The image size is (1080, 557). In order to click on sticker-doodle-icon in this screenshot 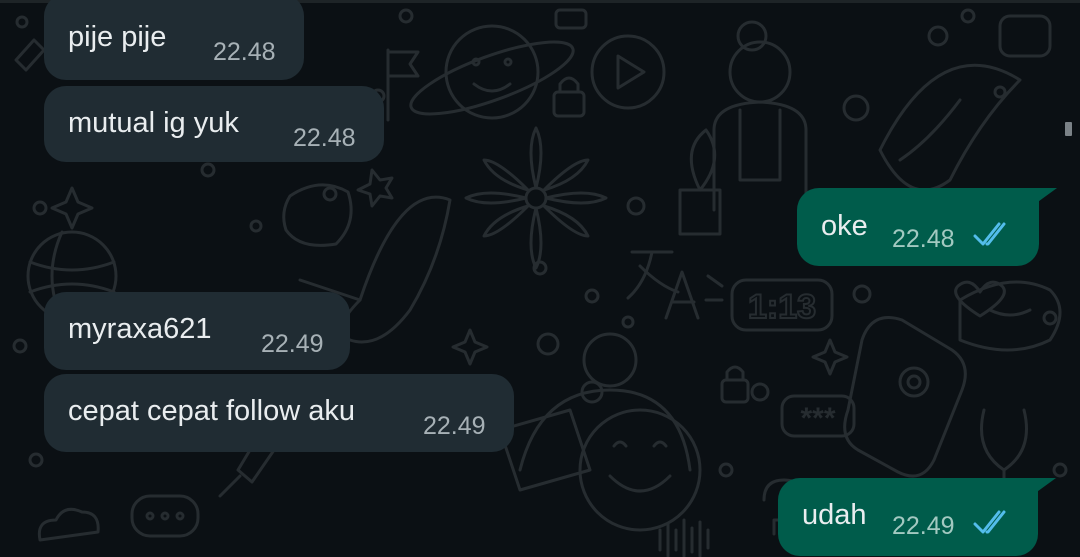, I will do `click(317, 215)`.